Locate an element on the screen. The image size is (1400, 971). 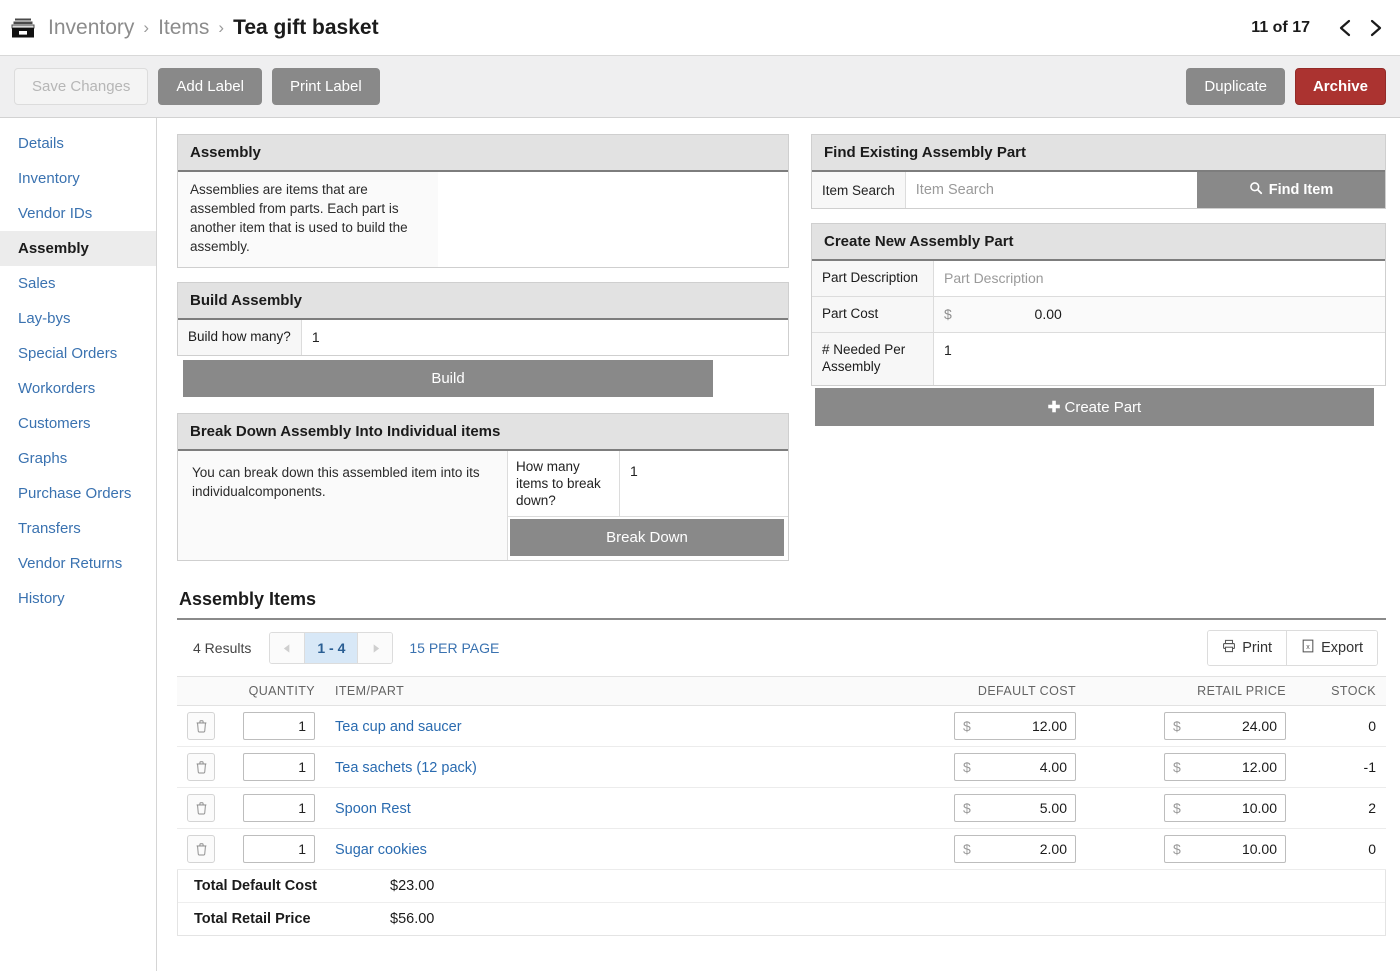
default-cost-input: $ 5.00 is located at coordinates (1015, 808).